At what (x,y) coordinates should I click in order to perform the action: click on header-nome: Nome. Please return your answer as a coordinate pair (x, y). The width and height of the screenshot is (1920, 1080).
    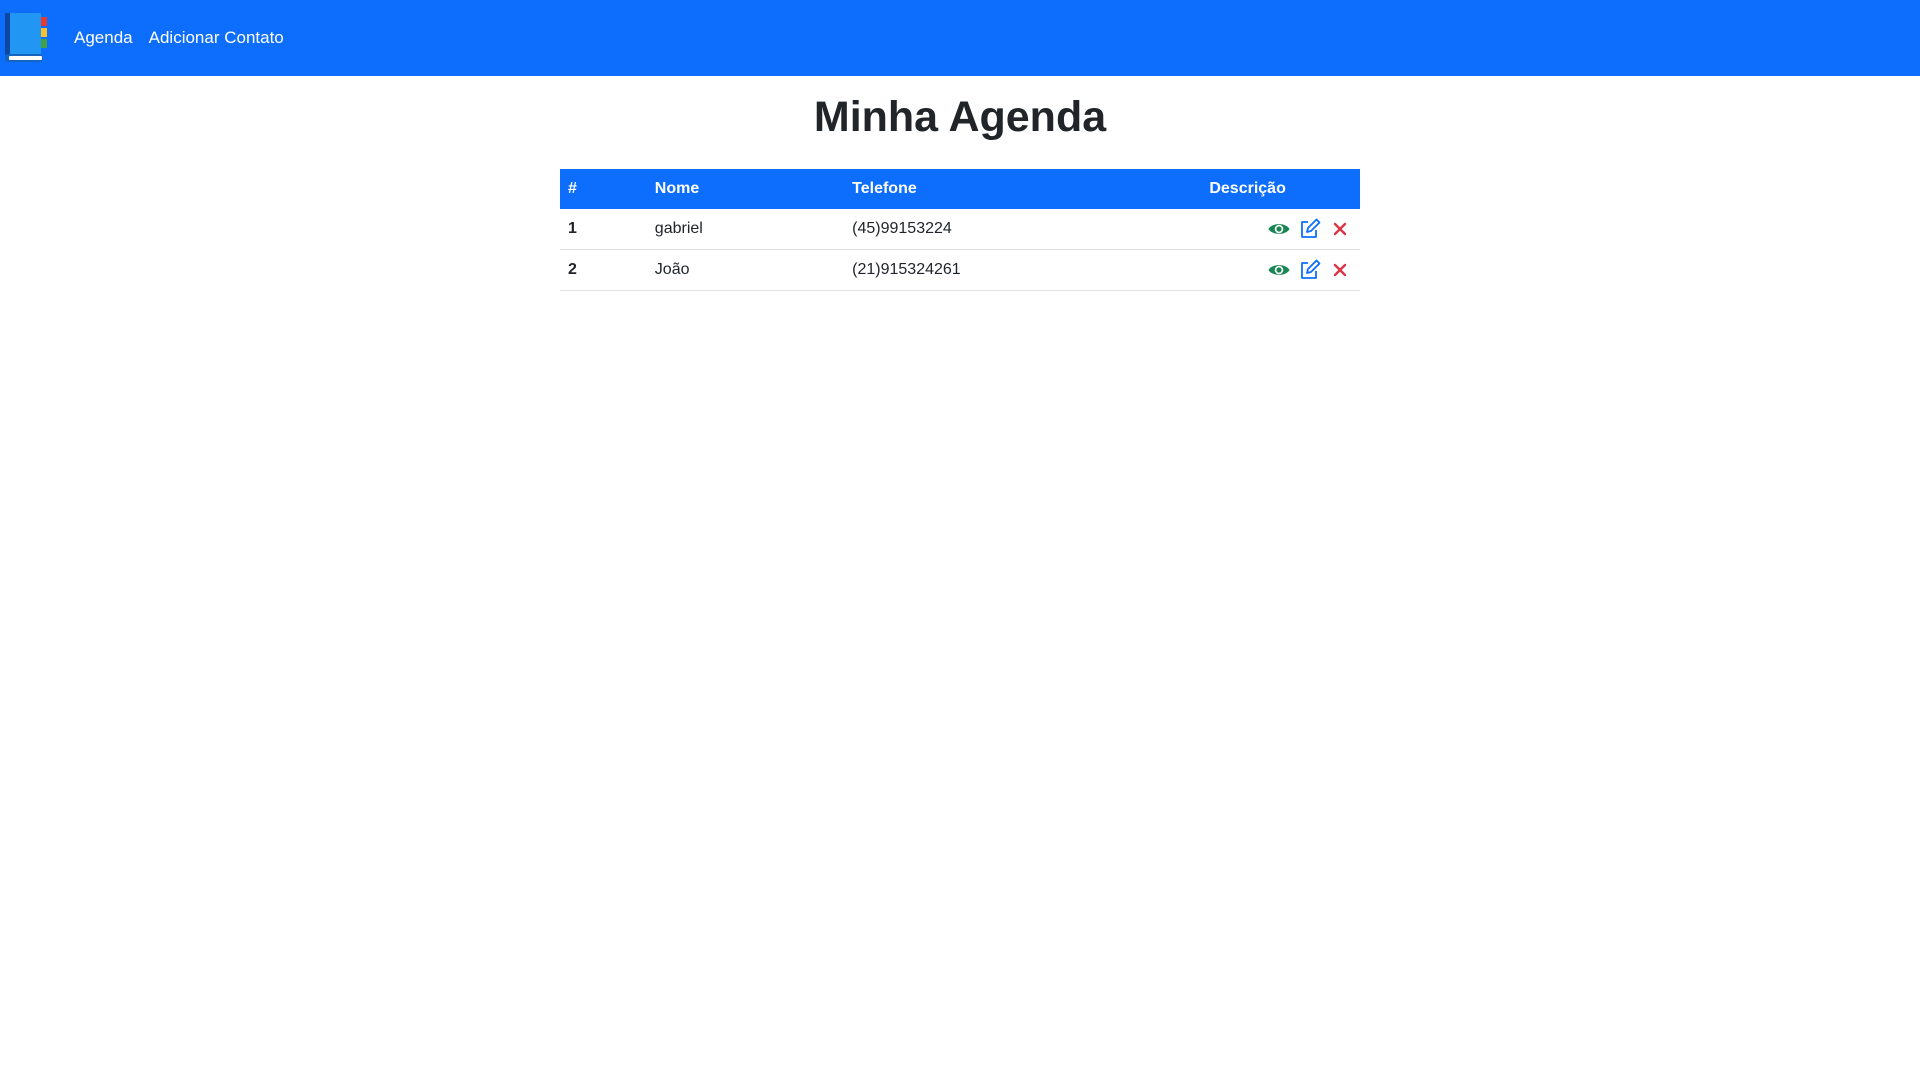
    Looking at the image, I should click on (745, 189).